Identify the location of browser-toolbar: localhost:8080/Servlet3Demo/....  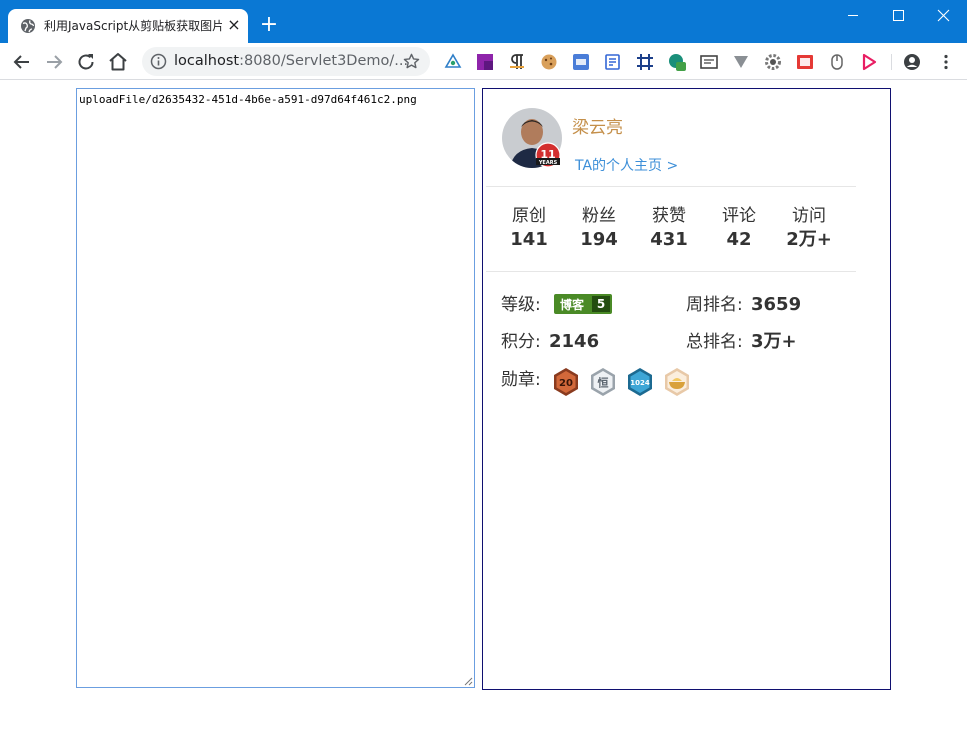
(483, 61).